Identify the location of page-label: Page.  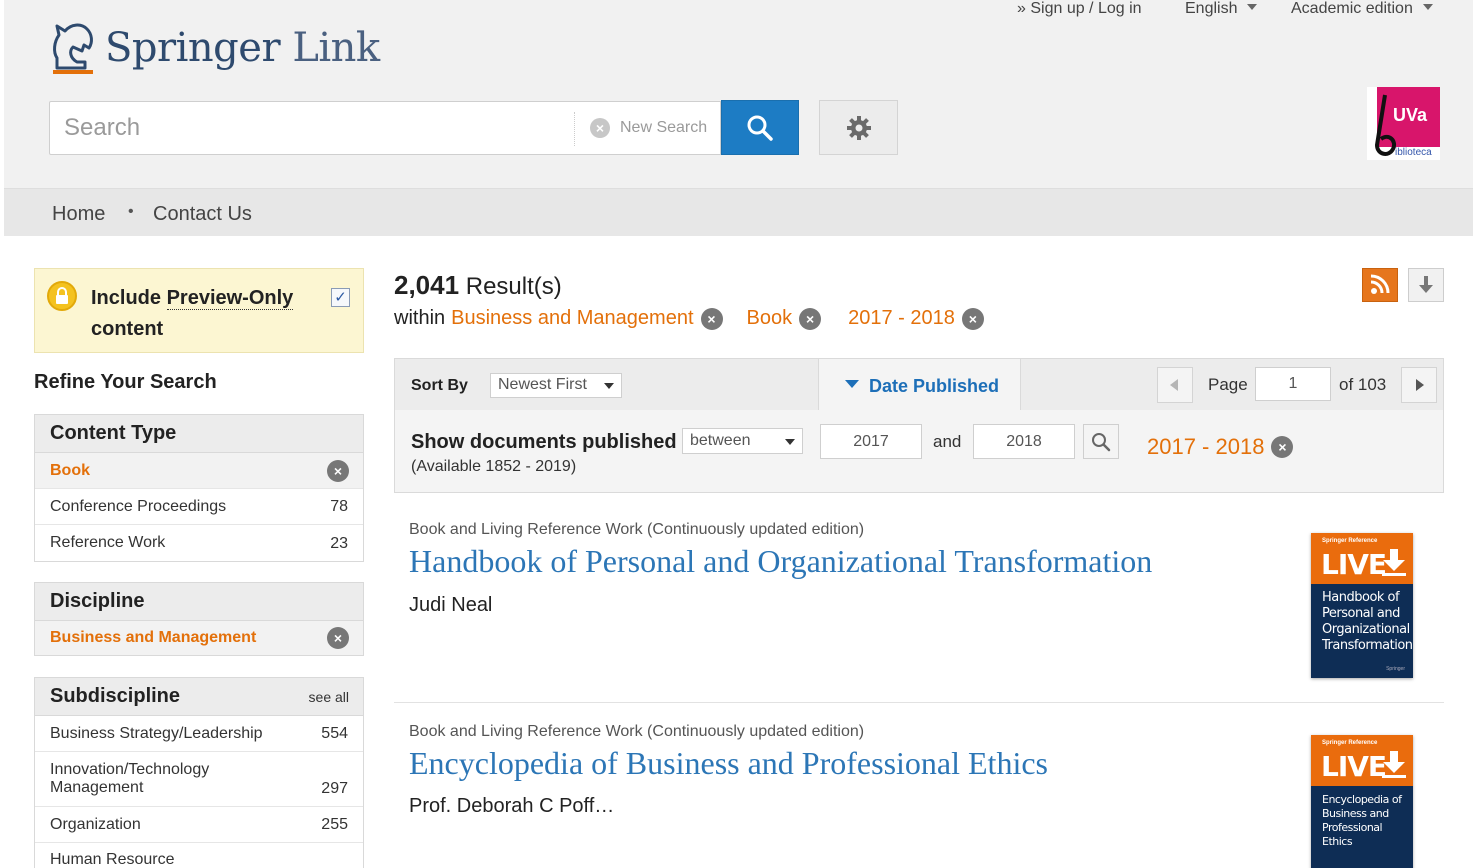
(1228, 384).